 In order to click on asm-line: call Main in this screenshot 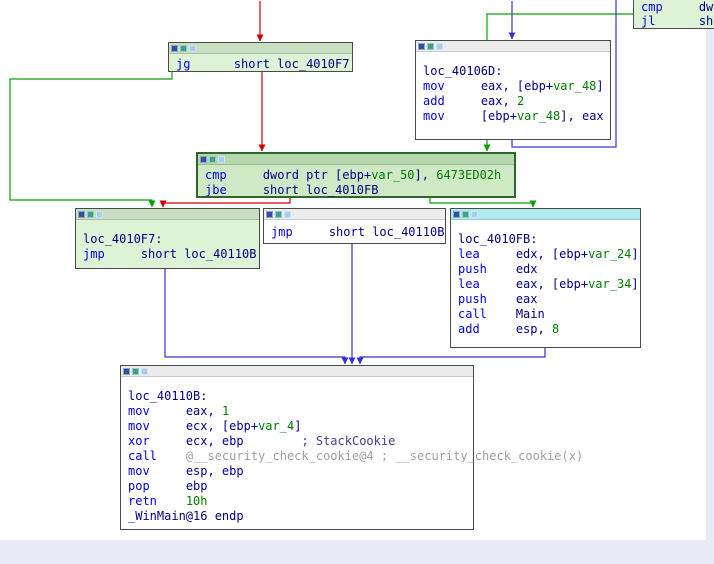, I will do `click(549, 314)`.